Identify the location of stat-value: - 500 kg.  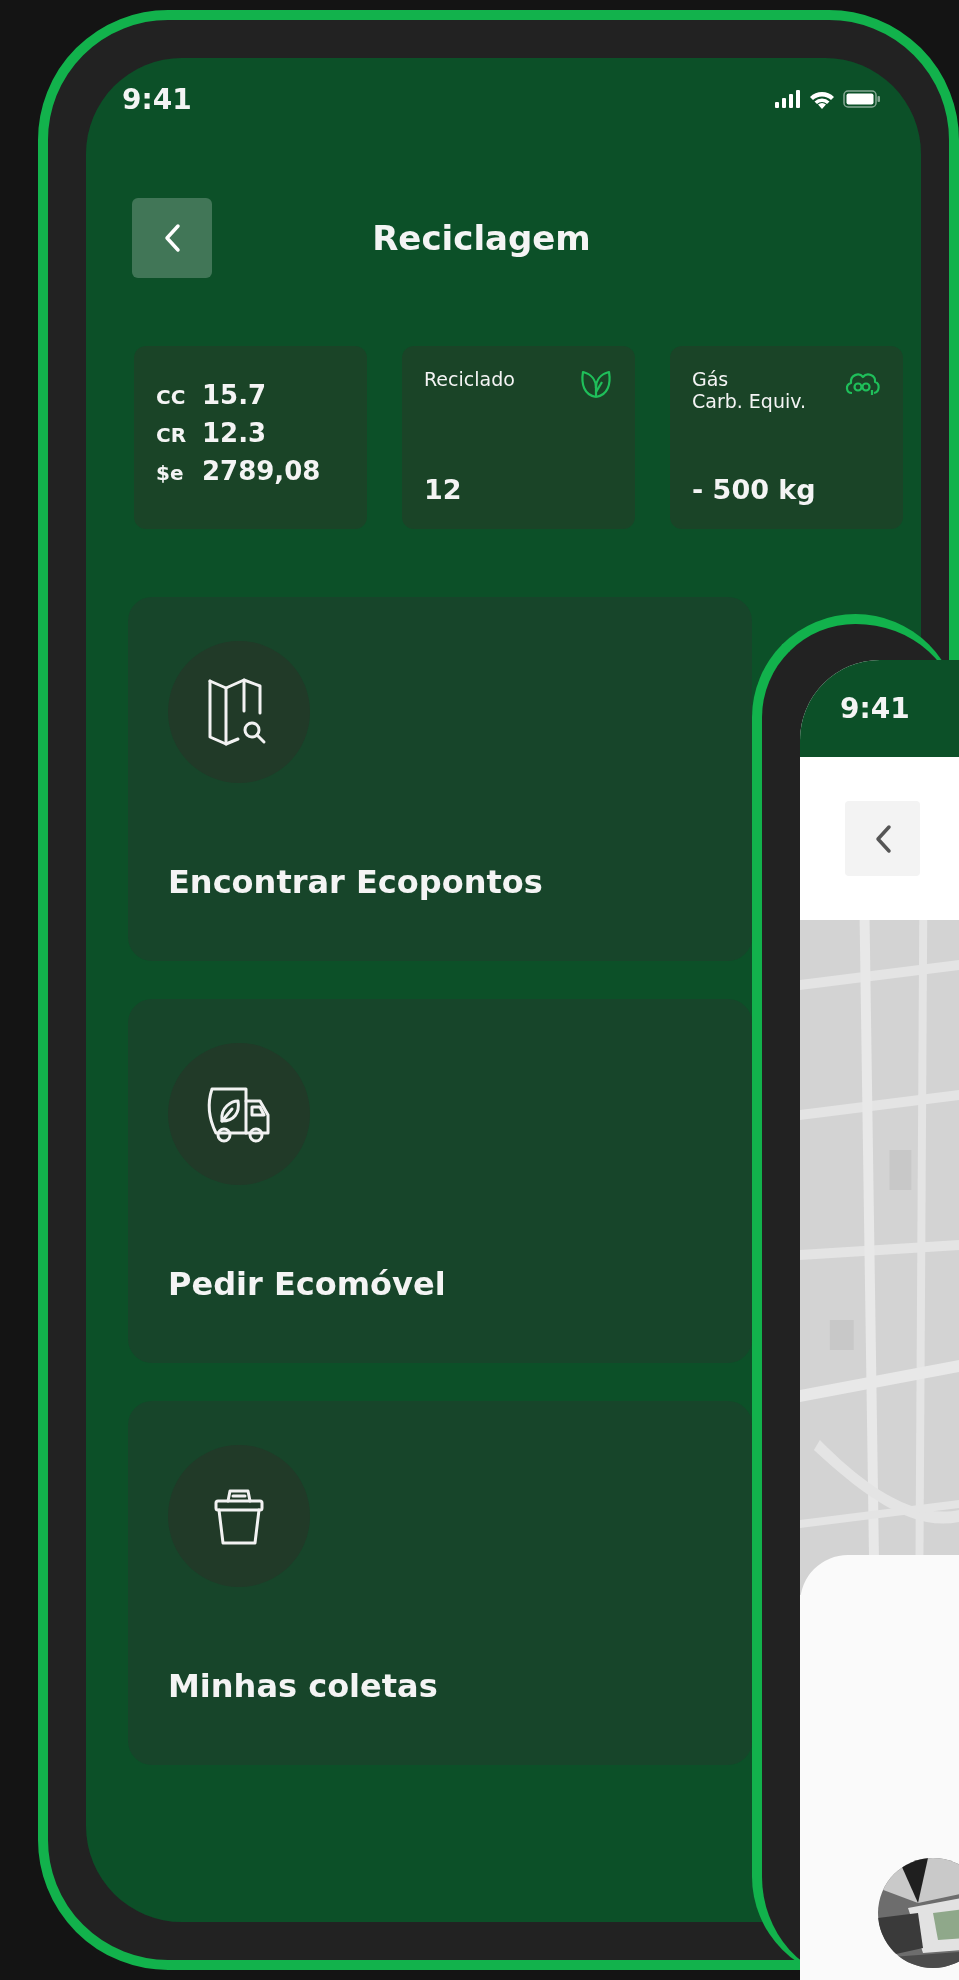
(754, 489).